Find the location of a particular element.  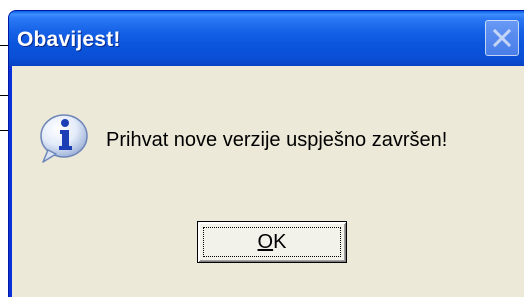

close-icon is located at coordinates (502, 38).